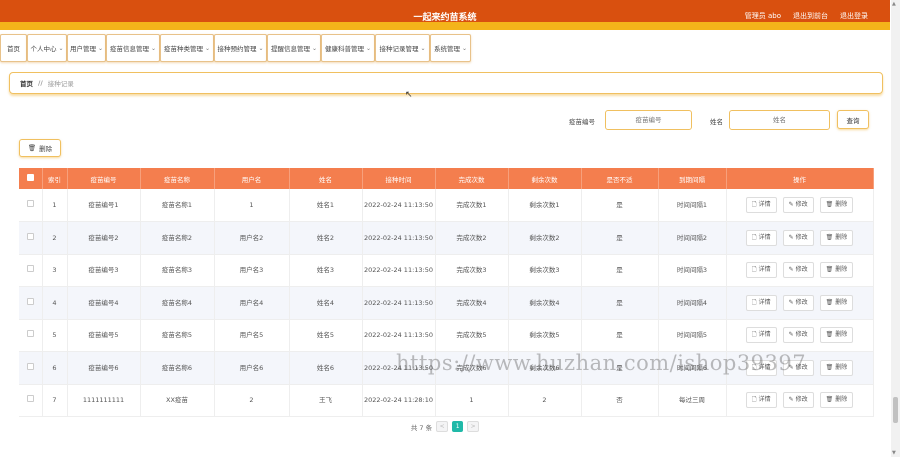 This screenshot has height=457, width=900. What do you see at coordinates (716, 122) in the screenshot?
I see `name-label: 姓名` at bounding box center [716, 122].